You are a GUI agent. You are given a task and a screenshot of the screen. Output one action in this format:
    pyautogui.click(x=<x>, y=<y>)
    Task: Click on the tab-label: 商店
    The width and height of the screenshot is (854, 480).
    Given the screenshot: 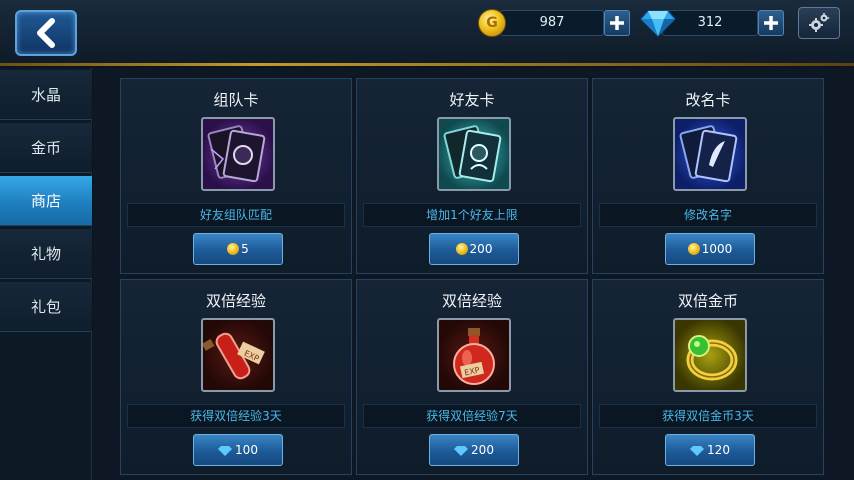 What is the action you would take?
    pyautogui.click(x=45, y=201)
    